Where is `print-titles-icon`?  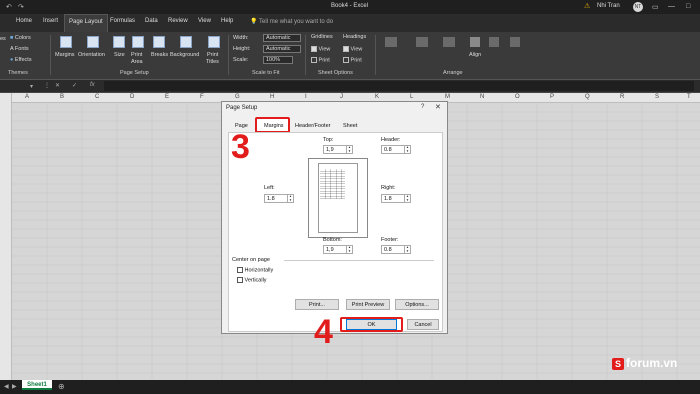
print-titles-icon is located at coordinates (214, 42).